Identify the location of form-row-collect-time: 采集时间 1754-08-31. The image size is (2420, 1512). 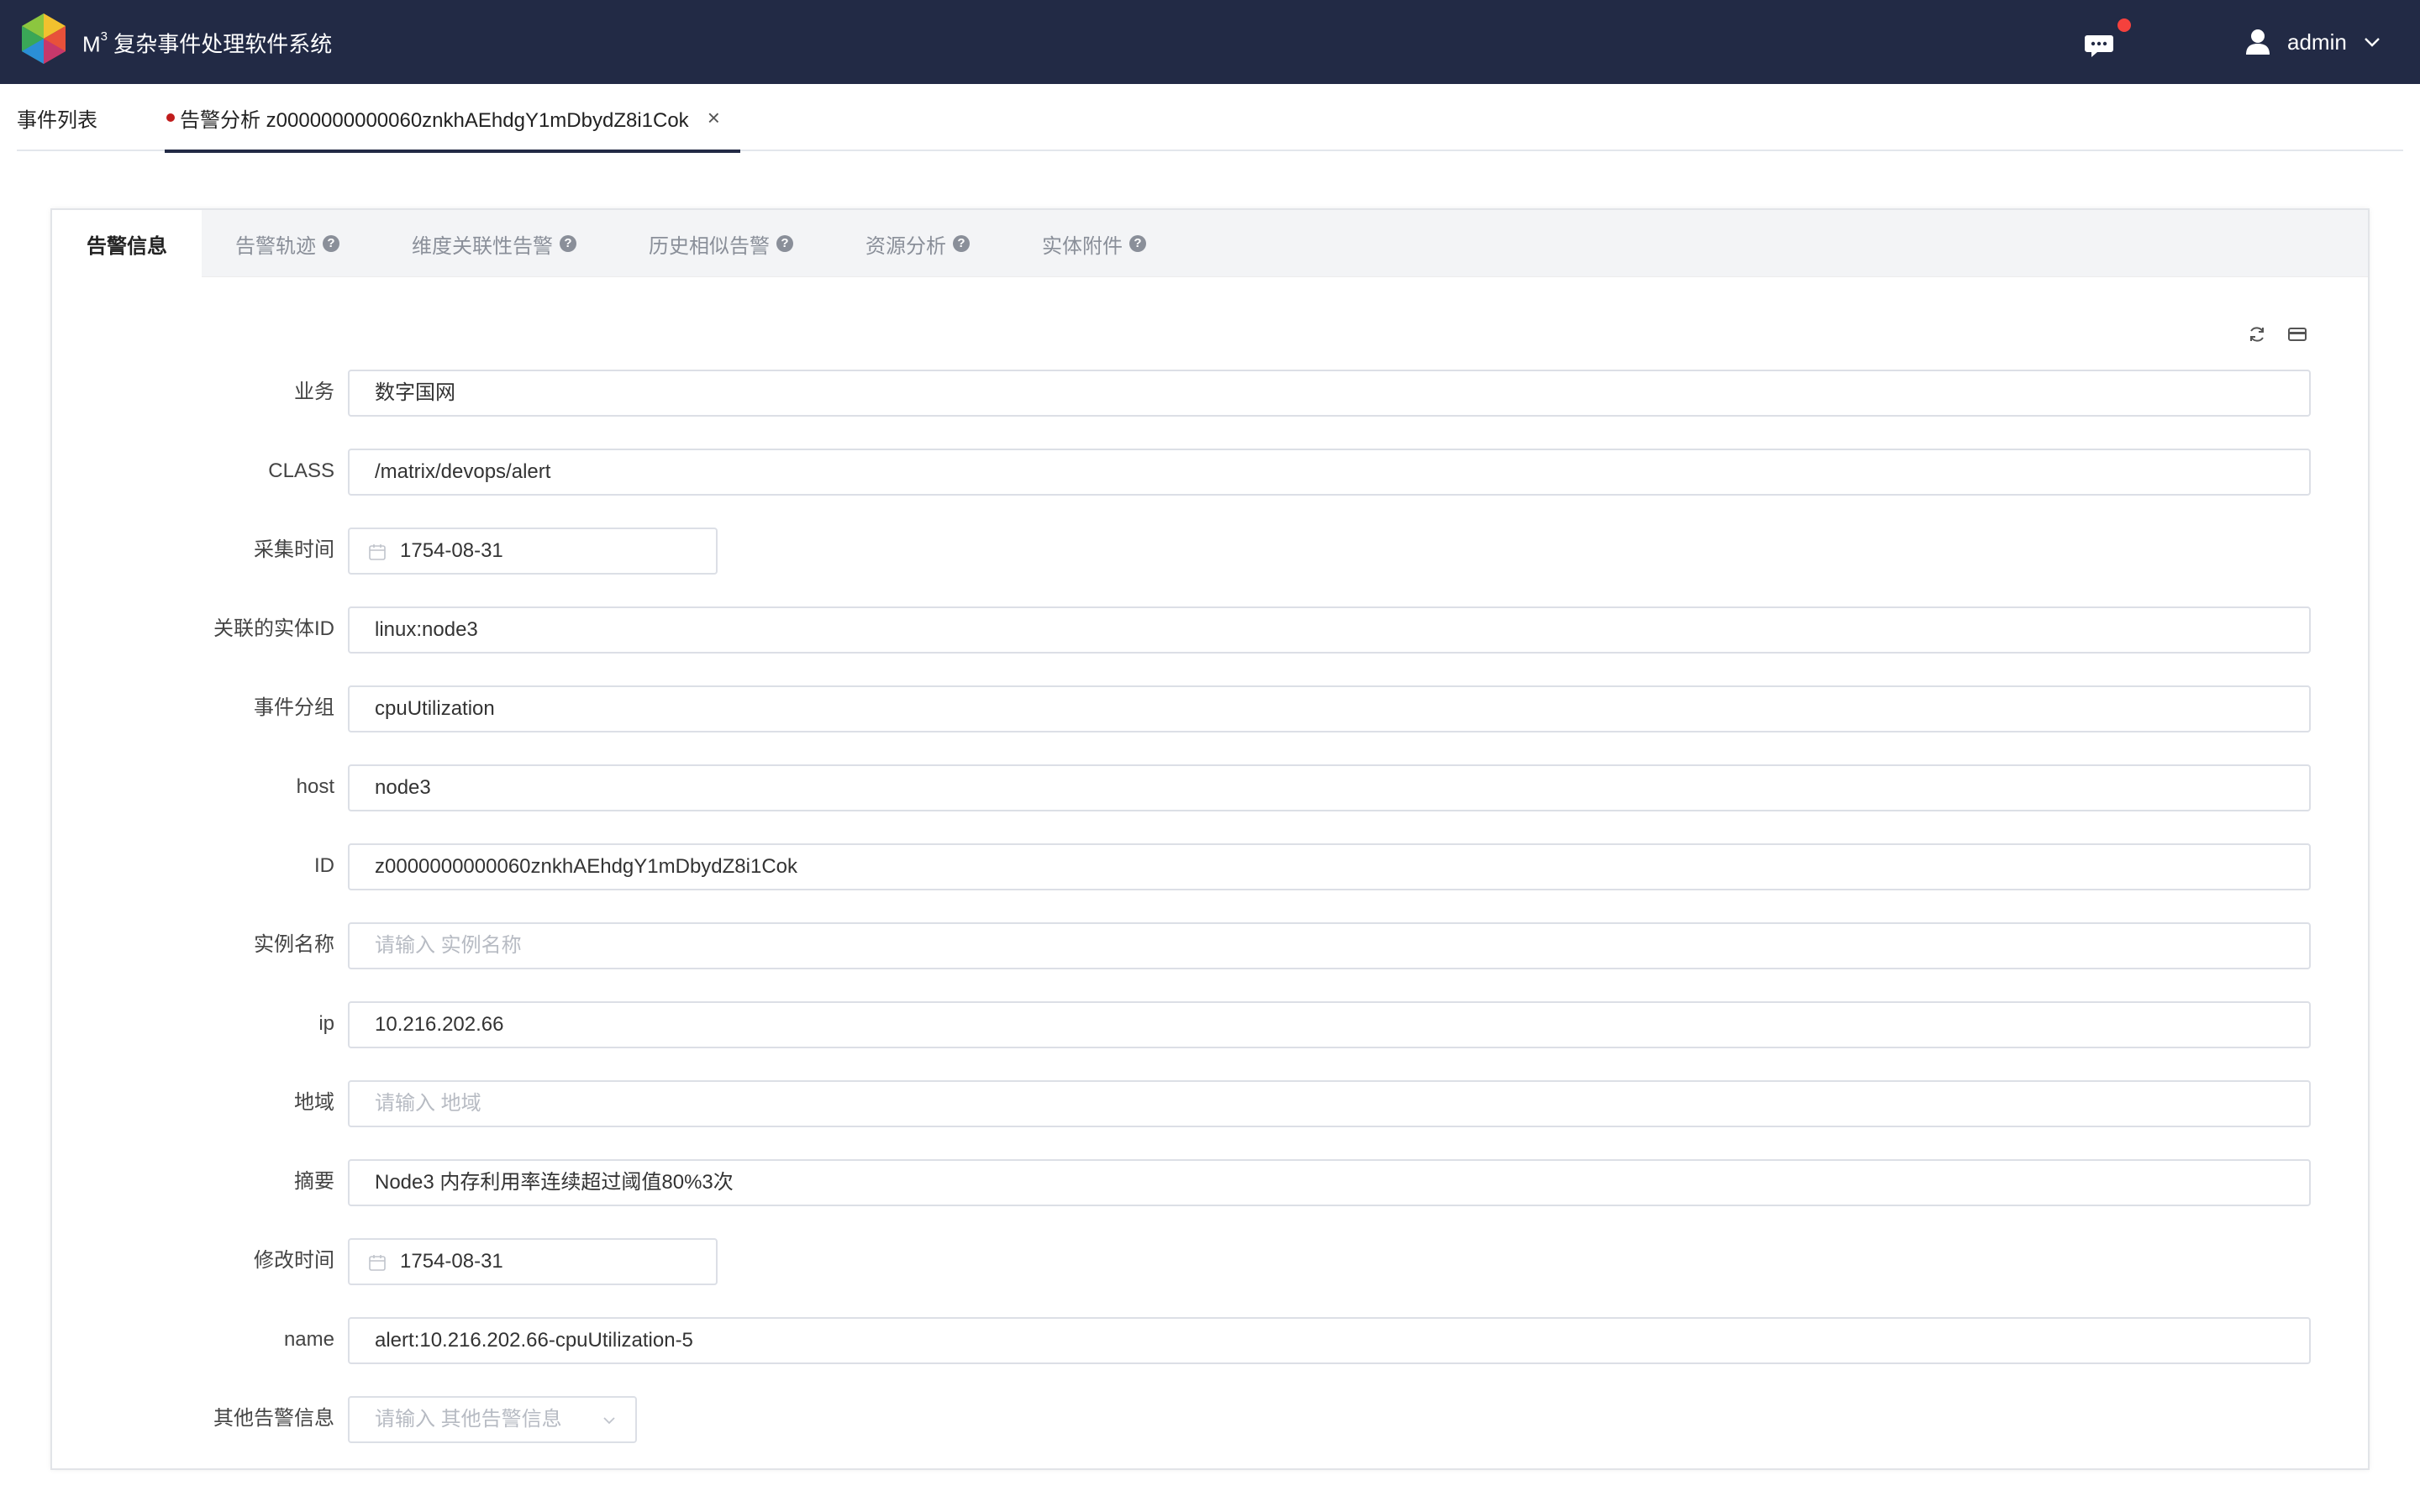
(1210, 552).